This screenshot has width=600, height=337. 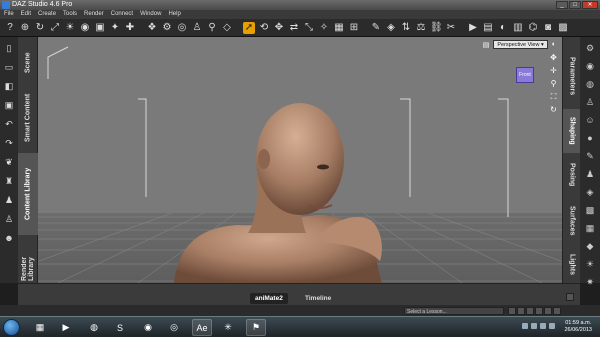 What do you see at coordinates (309, 28) in the screenshot?
I see `scale-tool-icon: ⤡` at bounding box center [309, 28].